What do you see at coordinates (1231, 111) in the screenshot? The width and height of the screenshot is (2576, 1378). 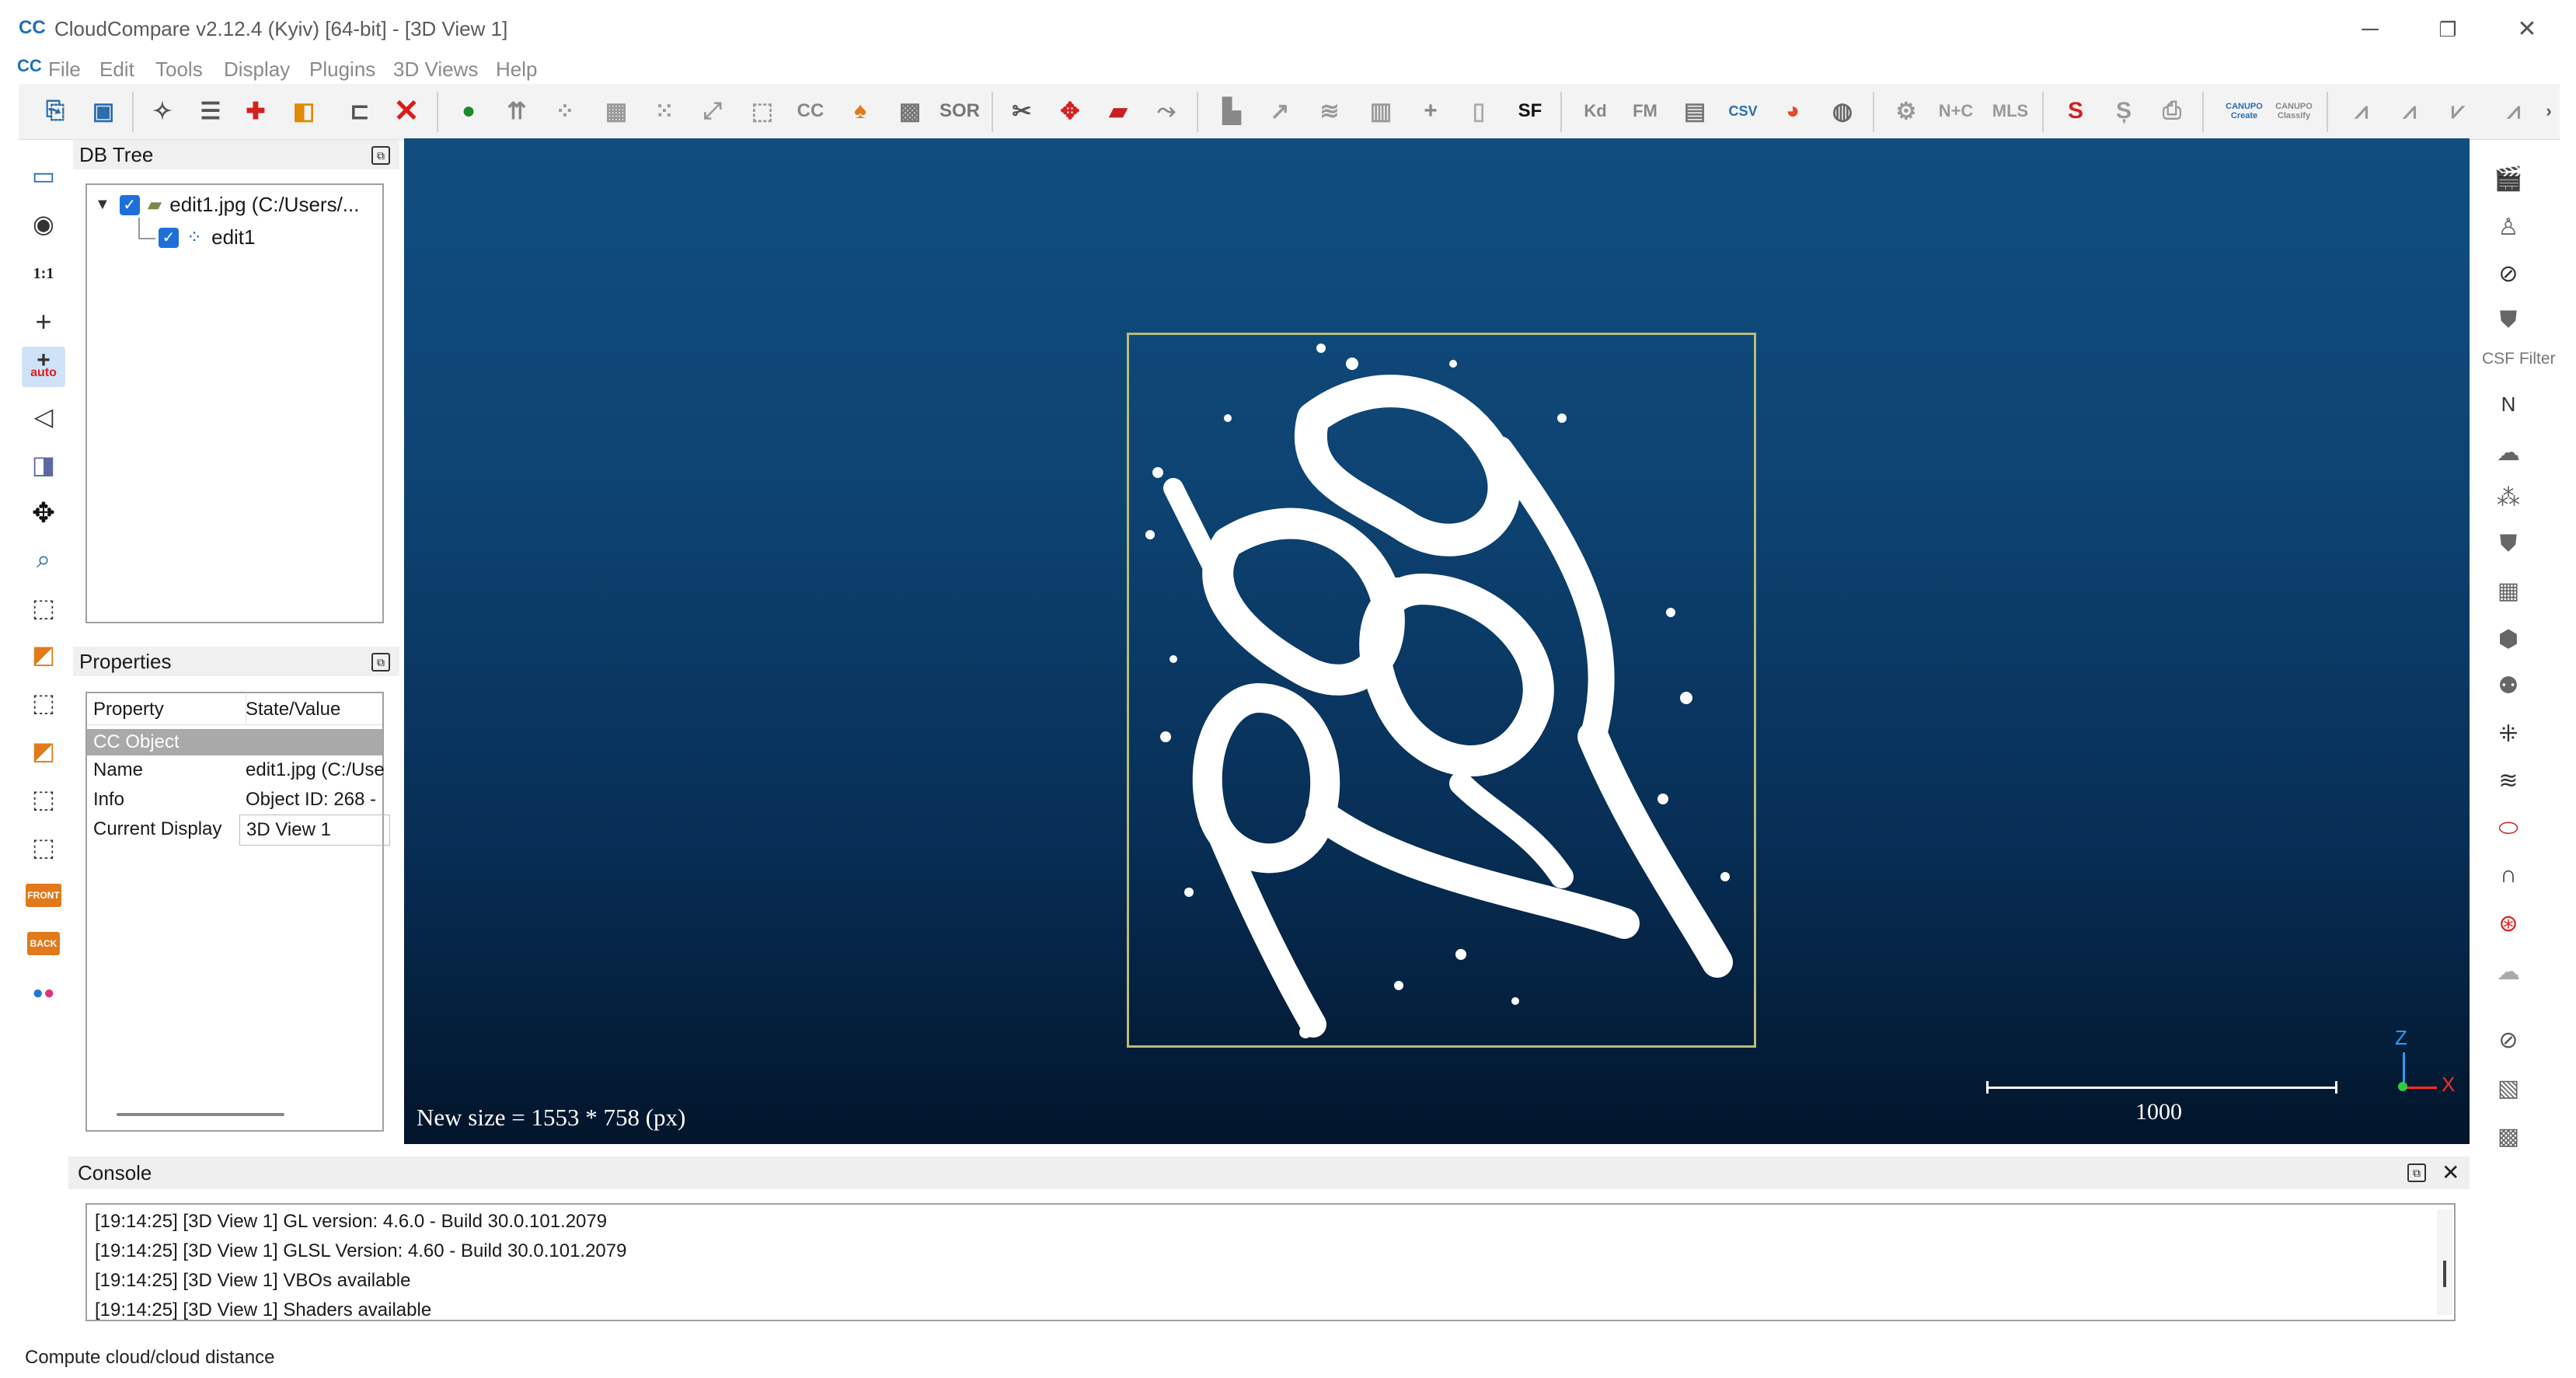 I see `histogram-icon: ▙` at bounding box center [1231, 111].